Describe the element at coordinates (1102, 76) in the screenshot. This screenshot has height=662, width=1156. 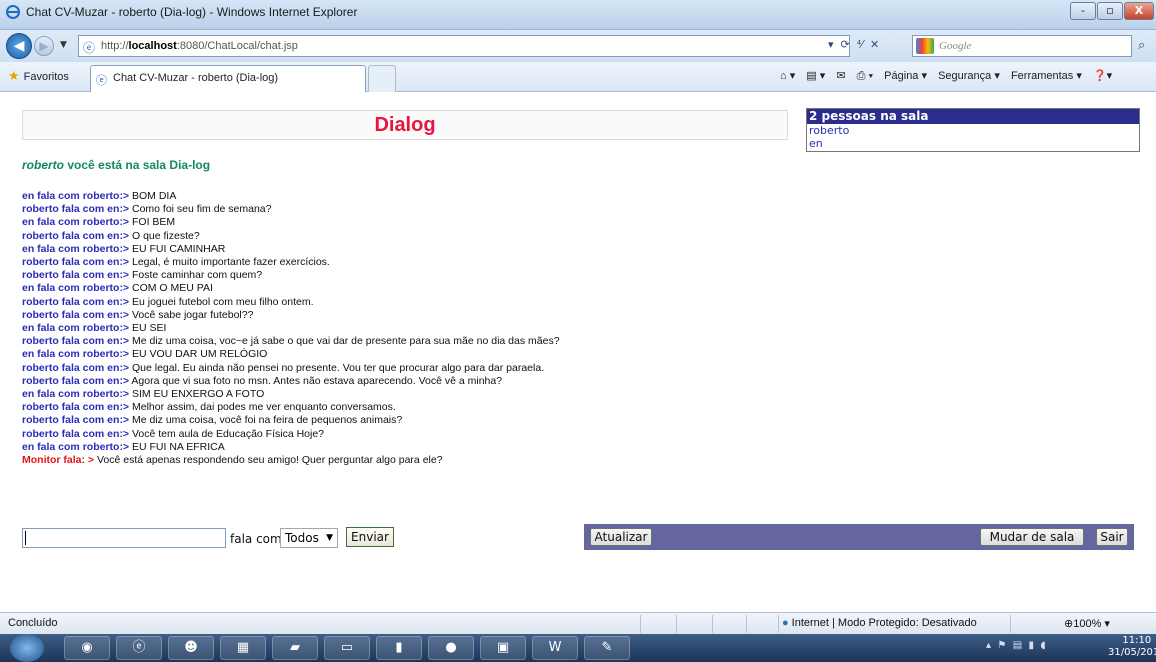
I see `help-icon: ❓▾` at that location.